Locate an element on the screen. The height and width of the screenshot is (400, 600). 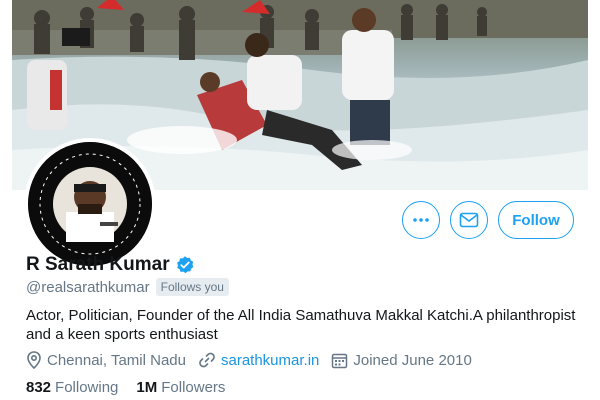
location-item: Chennai, Tamil Nadu is located at coordinates (106, 360).